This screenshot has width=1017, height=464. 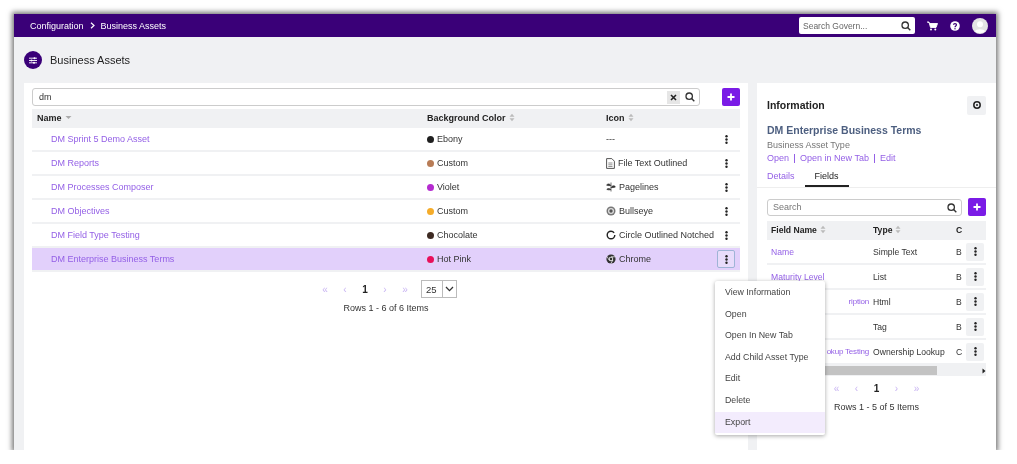 What do you see at coordinates (770, 336) in the screenshot?
I see `menu-item: Open In New Tab` at bounding box center [770, 336].